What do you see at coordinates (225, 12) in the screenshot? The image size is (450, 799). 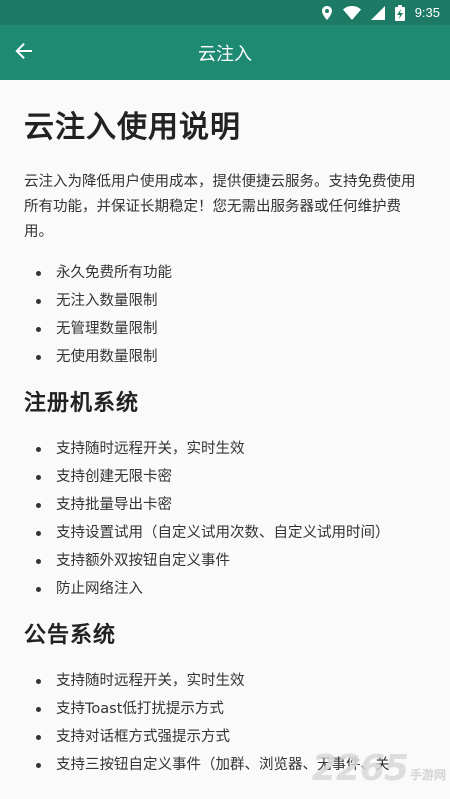 I see `status-bar: 9:35` at bounding box center [225, 12].